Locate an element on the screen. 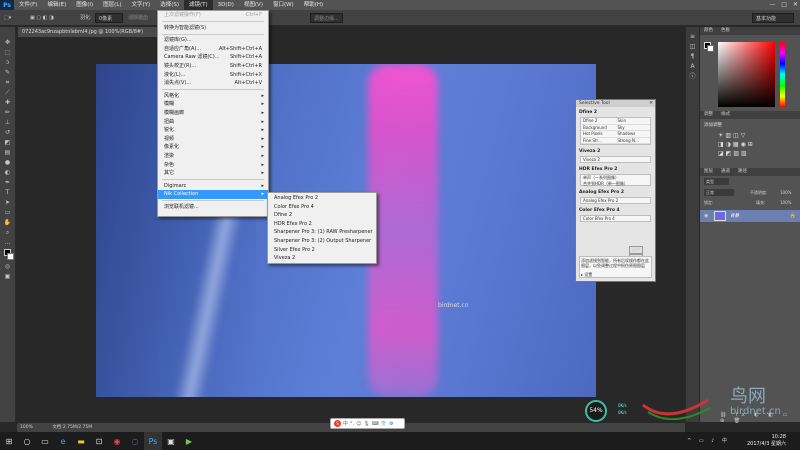  path-select-icon: ➤ is located at coordinates (8, 203).